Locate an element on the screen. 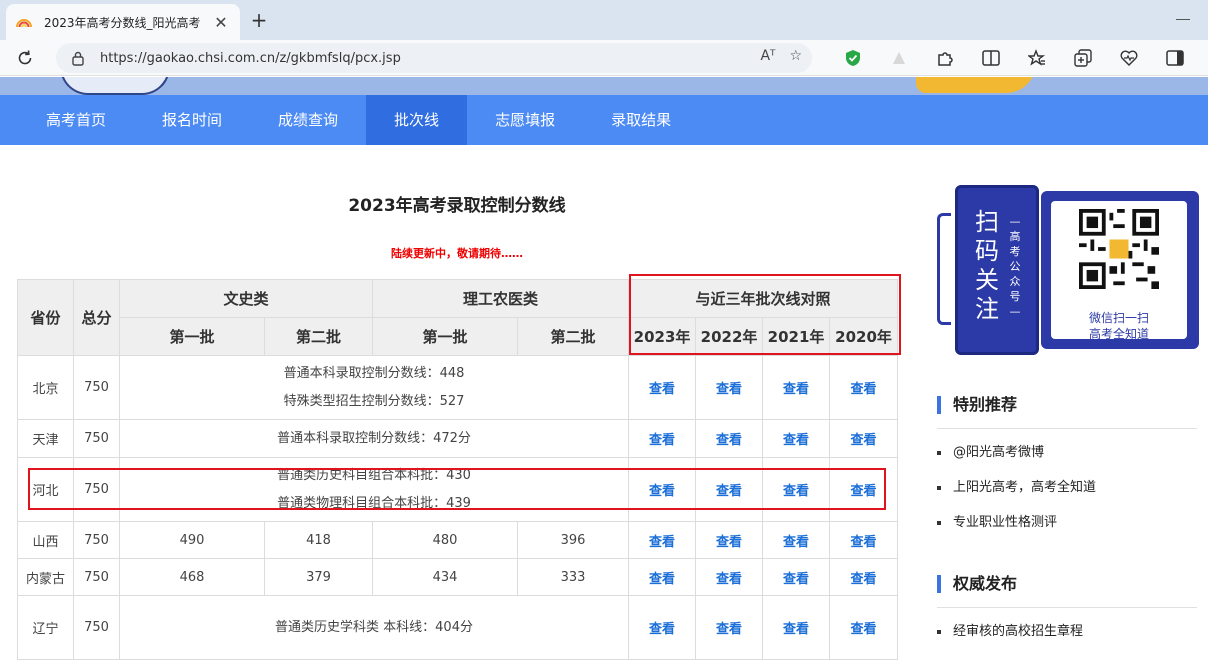  nav-item-scores: 成绩查询 is located at coordinates (308, 120).